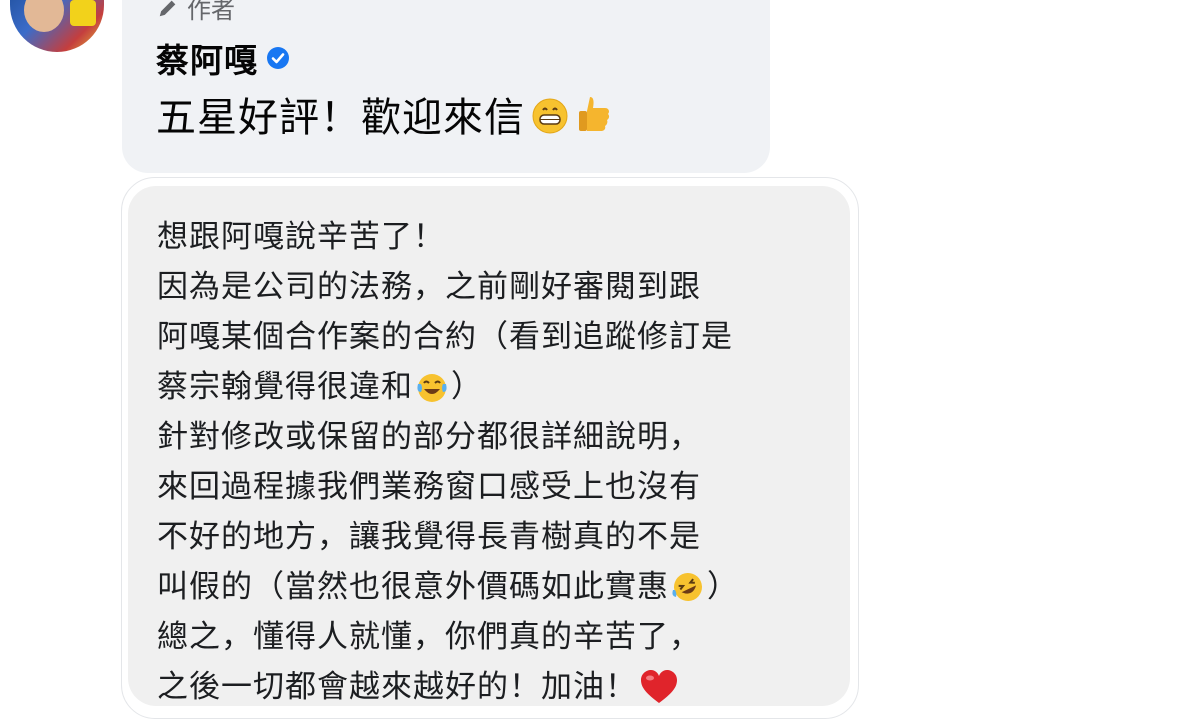 This screenshot has width=1200, height=719. I want to click on message-line-text: 因為是公司的法務，之前剛好審閱到跟, so click(429, 287).